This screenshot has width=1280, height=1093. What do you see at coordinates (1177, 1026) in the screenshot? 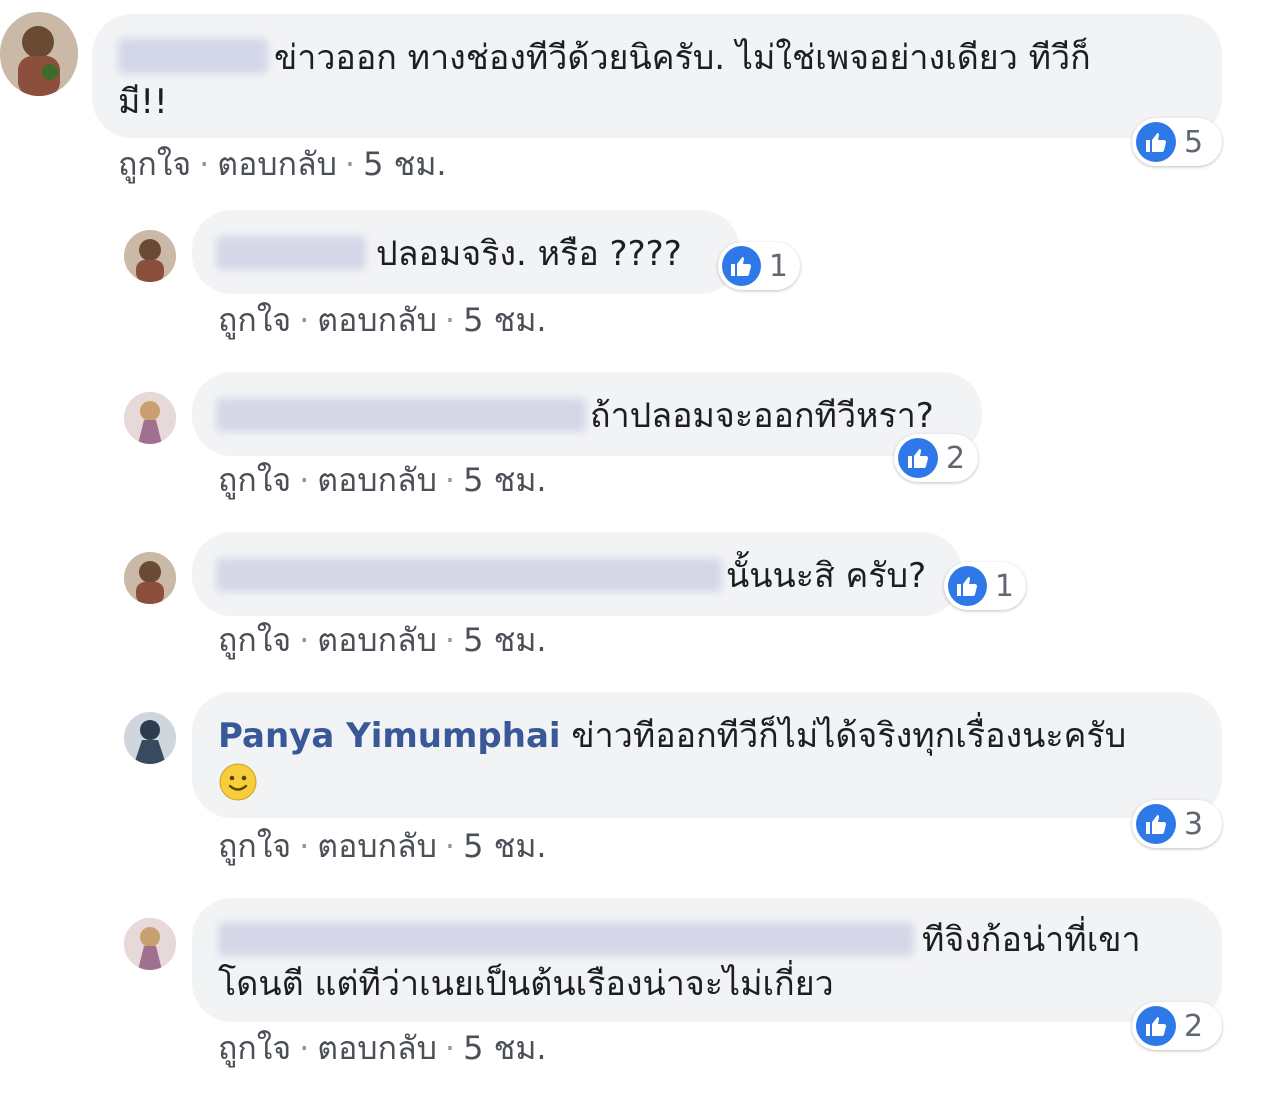
I see `reaction-count-badge: 2` at bounding box center [1177, 1026].